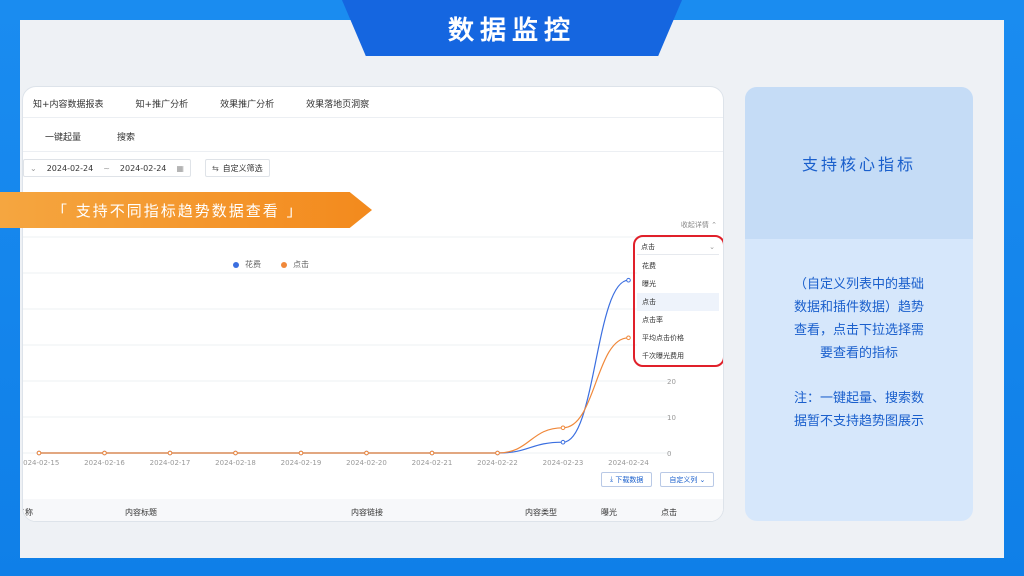  What do you see at coordinates (28, 512) in the screenshot?
I see `column-header: 名称` at bounding box center [28, 512].